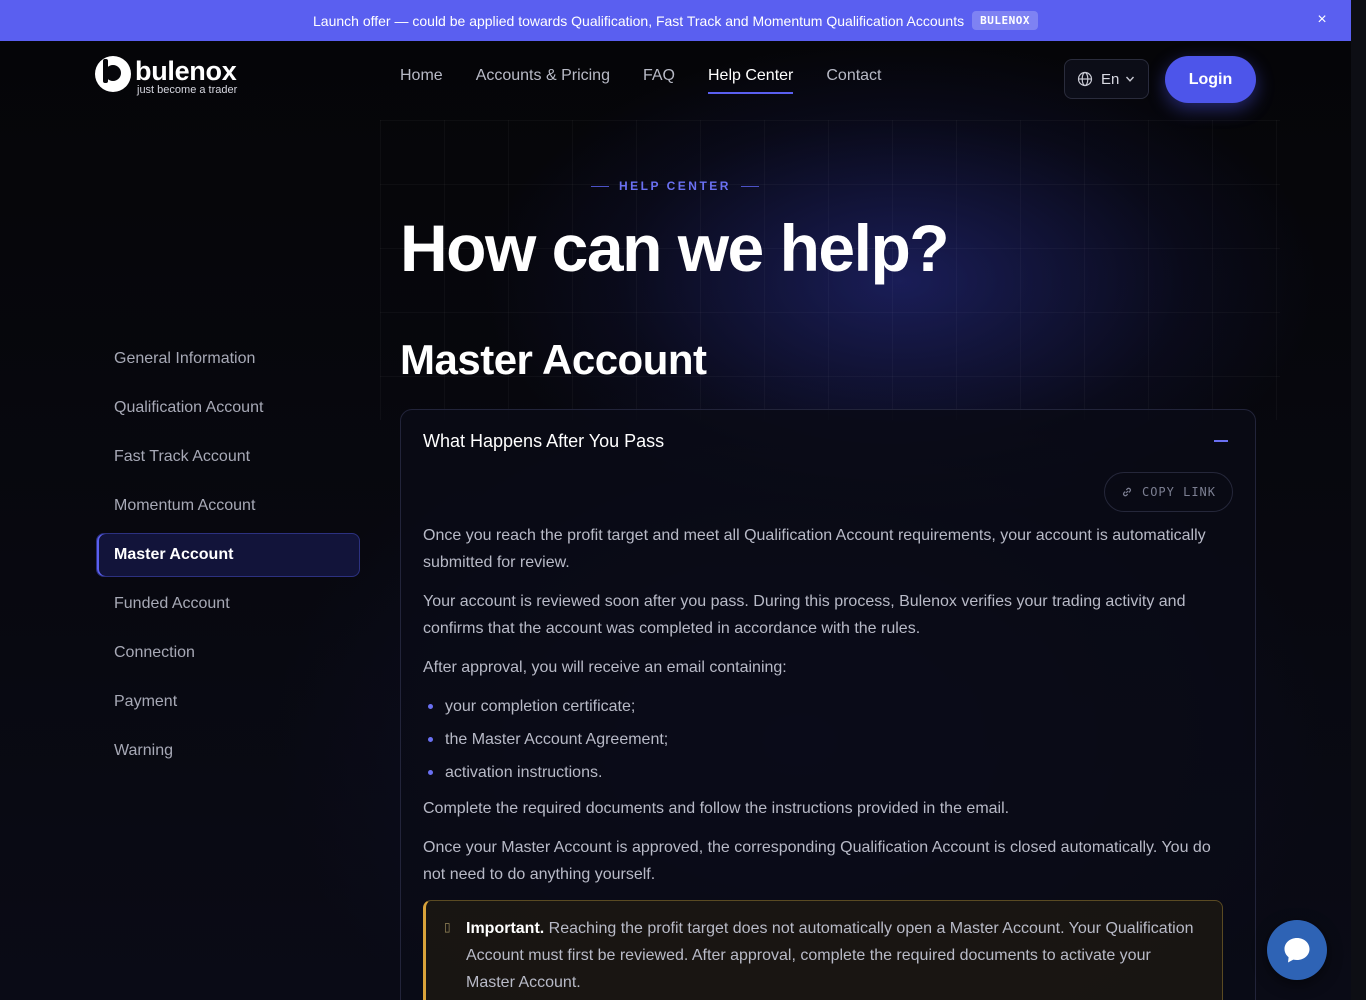  I want to click on language-selector: En, so click(1106, 79).